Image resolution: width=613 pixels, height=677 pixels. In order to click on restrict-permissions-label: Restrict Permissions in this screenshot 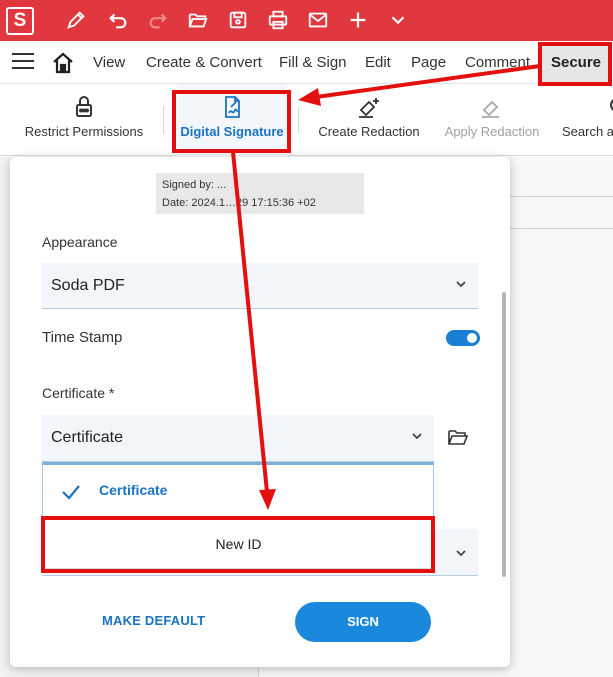, I will do `click(84, 131)`.